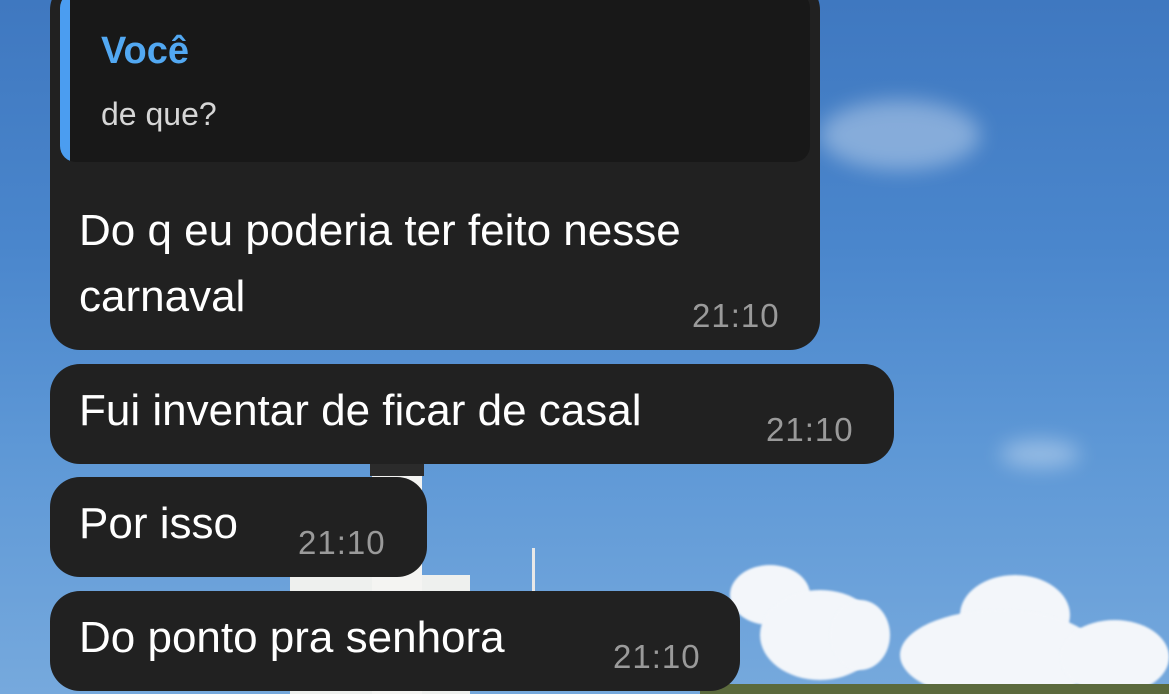  I want to click on reply-text: de que?, so click(159, 114).